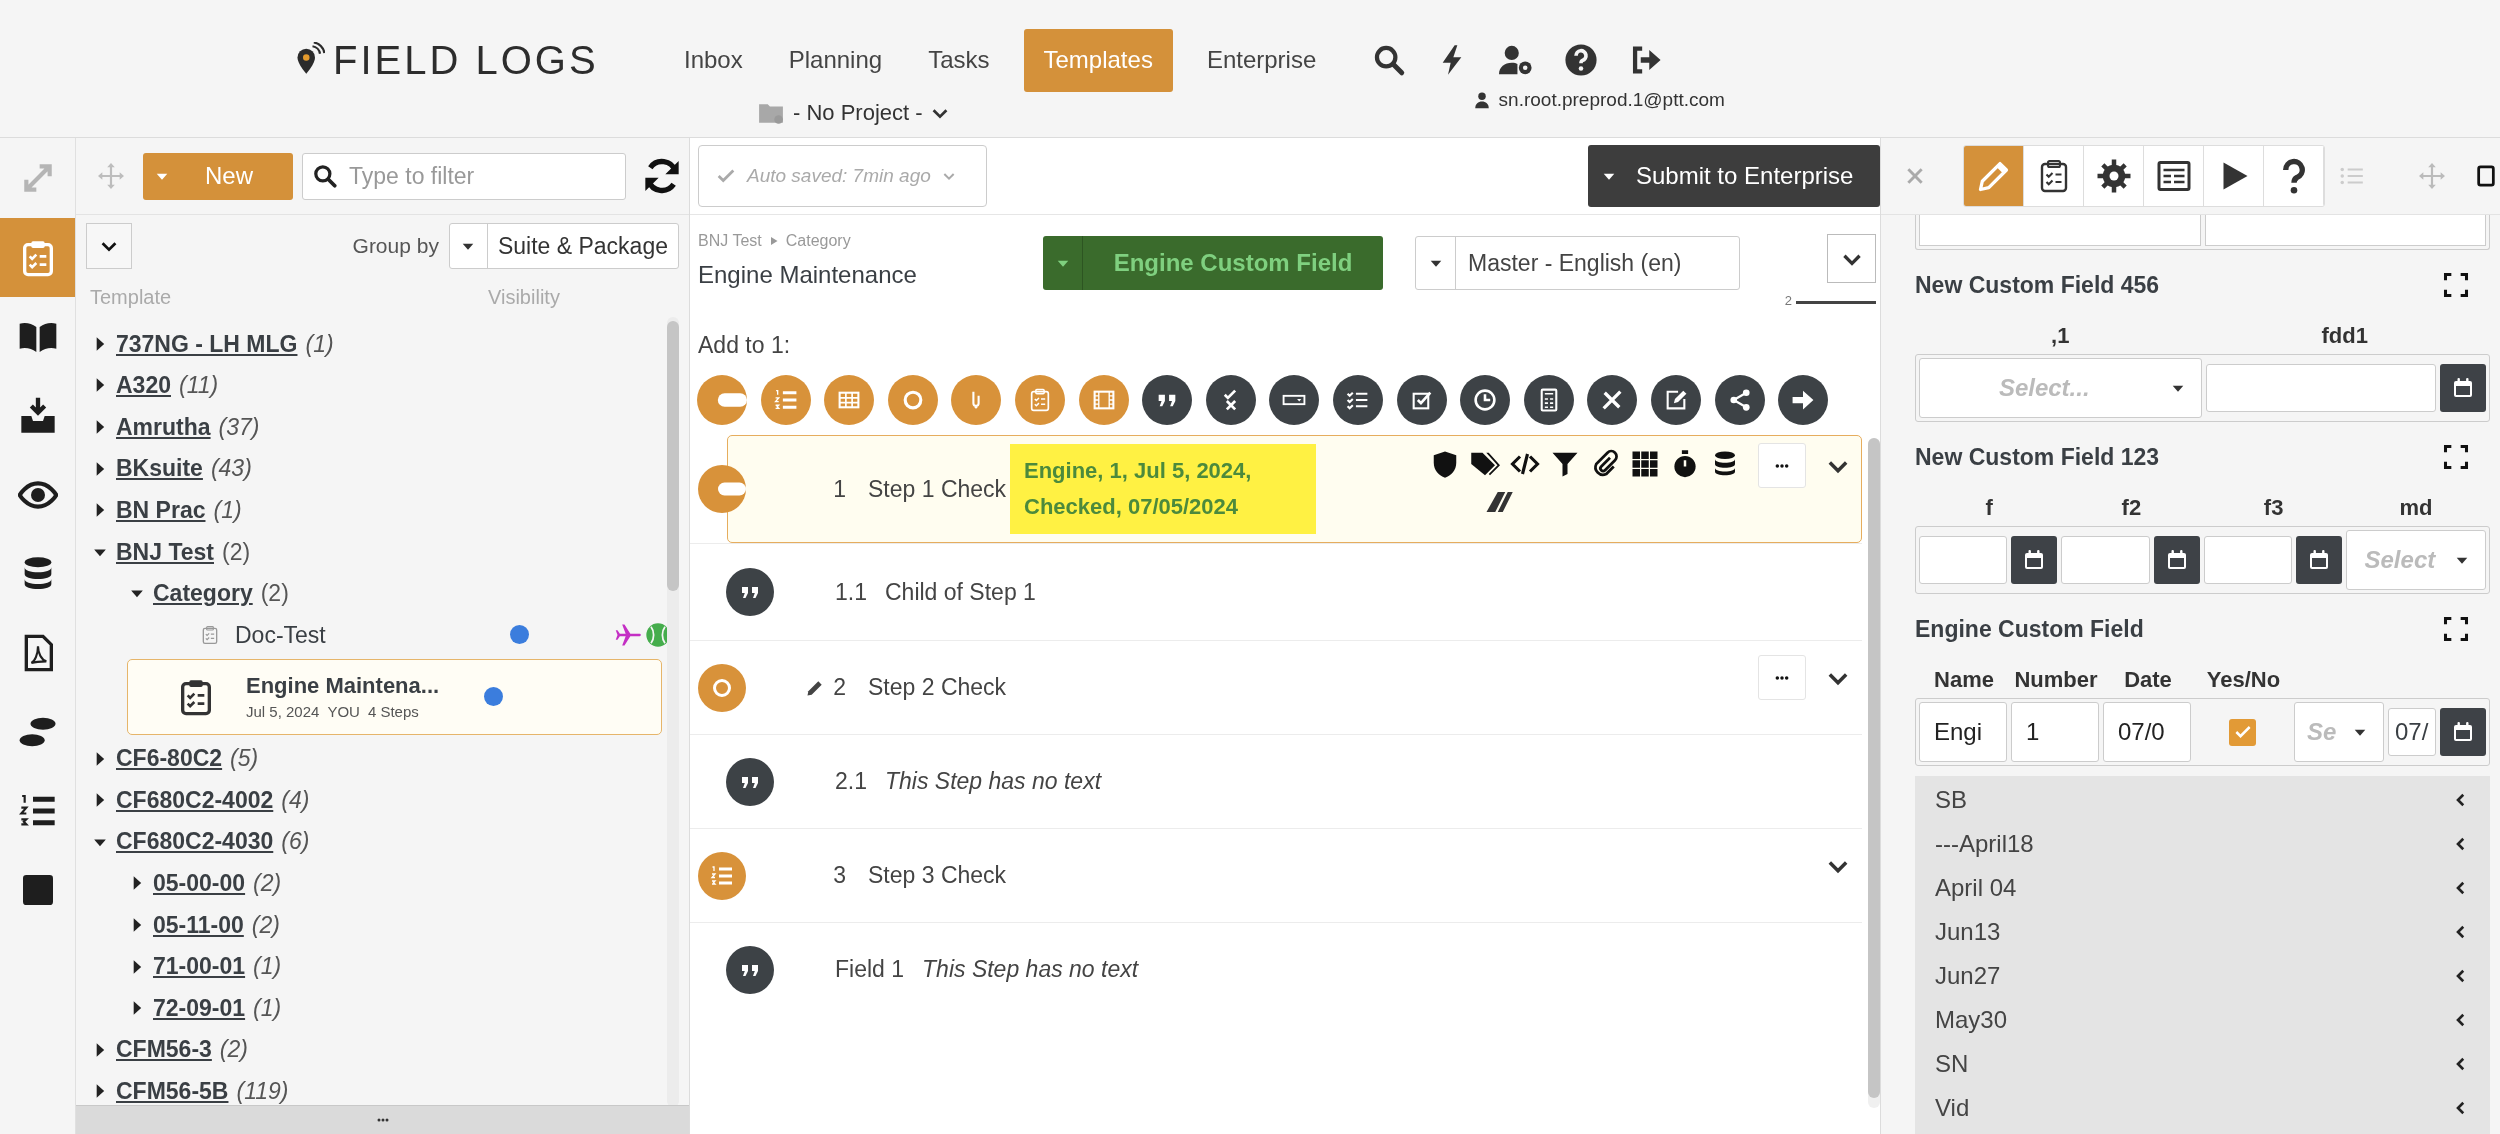  Describe the element at coordinates (937, 687) in the screenshot. I see `step-title: Step 2 Check` at that location.